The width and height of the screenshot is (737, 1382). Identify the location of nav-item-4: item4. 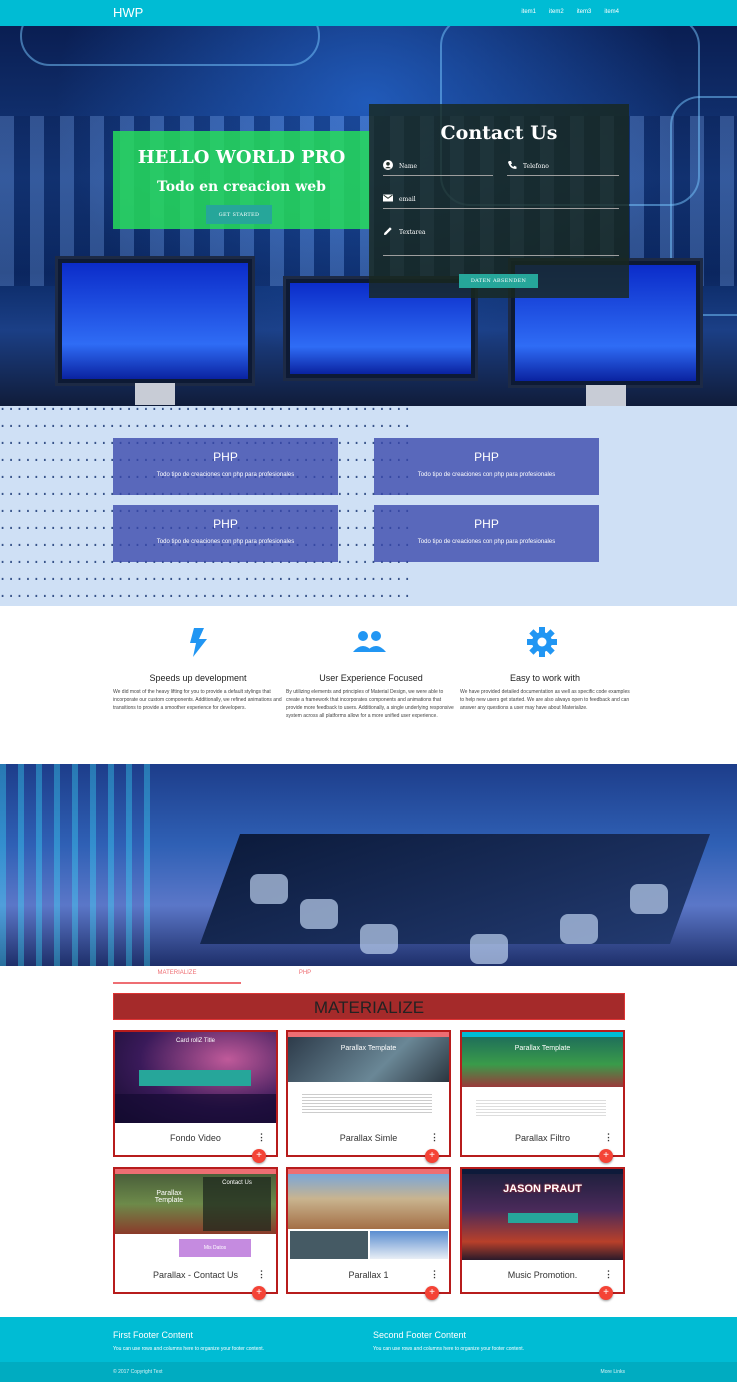
(611, 12).